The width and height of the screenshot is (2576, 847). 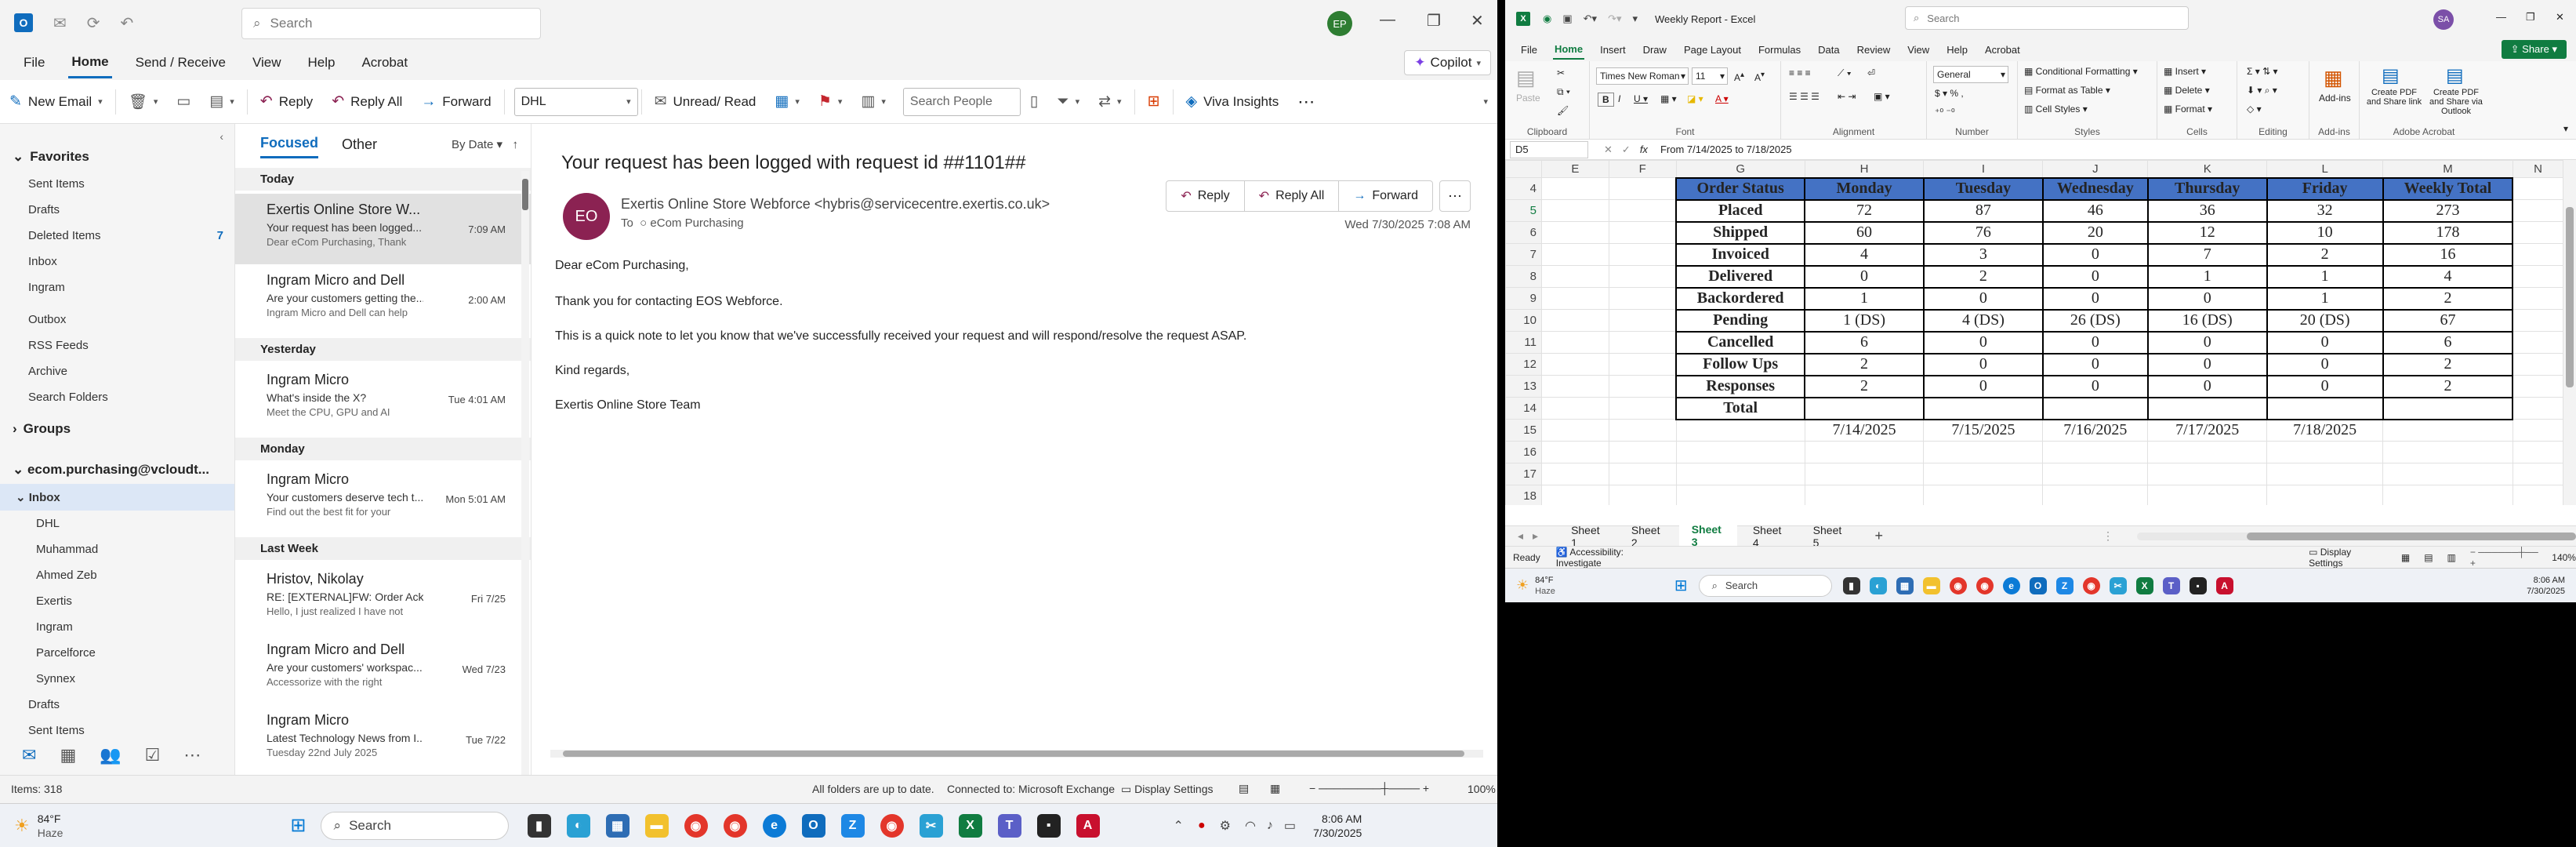 What do you see at coordinates (117, 133) in the screenshot?
I see `collapse-pane-icon: ‹` at bounding box center [117, 133].